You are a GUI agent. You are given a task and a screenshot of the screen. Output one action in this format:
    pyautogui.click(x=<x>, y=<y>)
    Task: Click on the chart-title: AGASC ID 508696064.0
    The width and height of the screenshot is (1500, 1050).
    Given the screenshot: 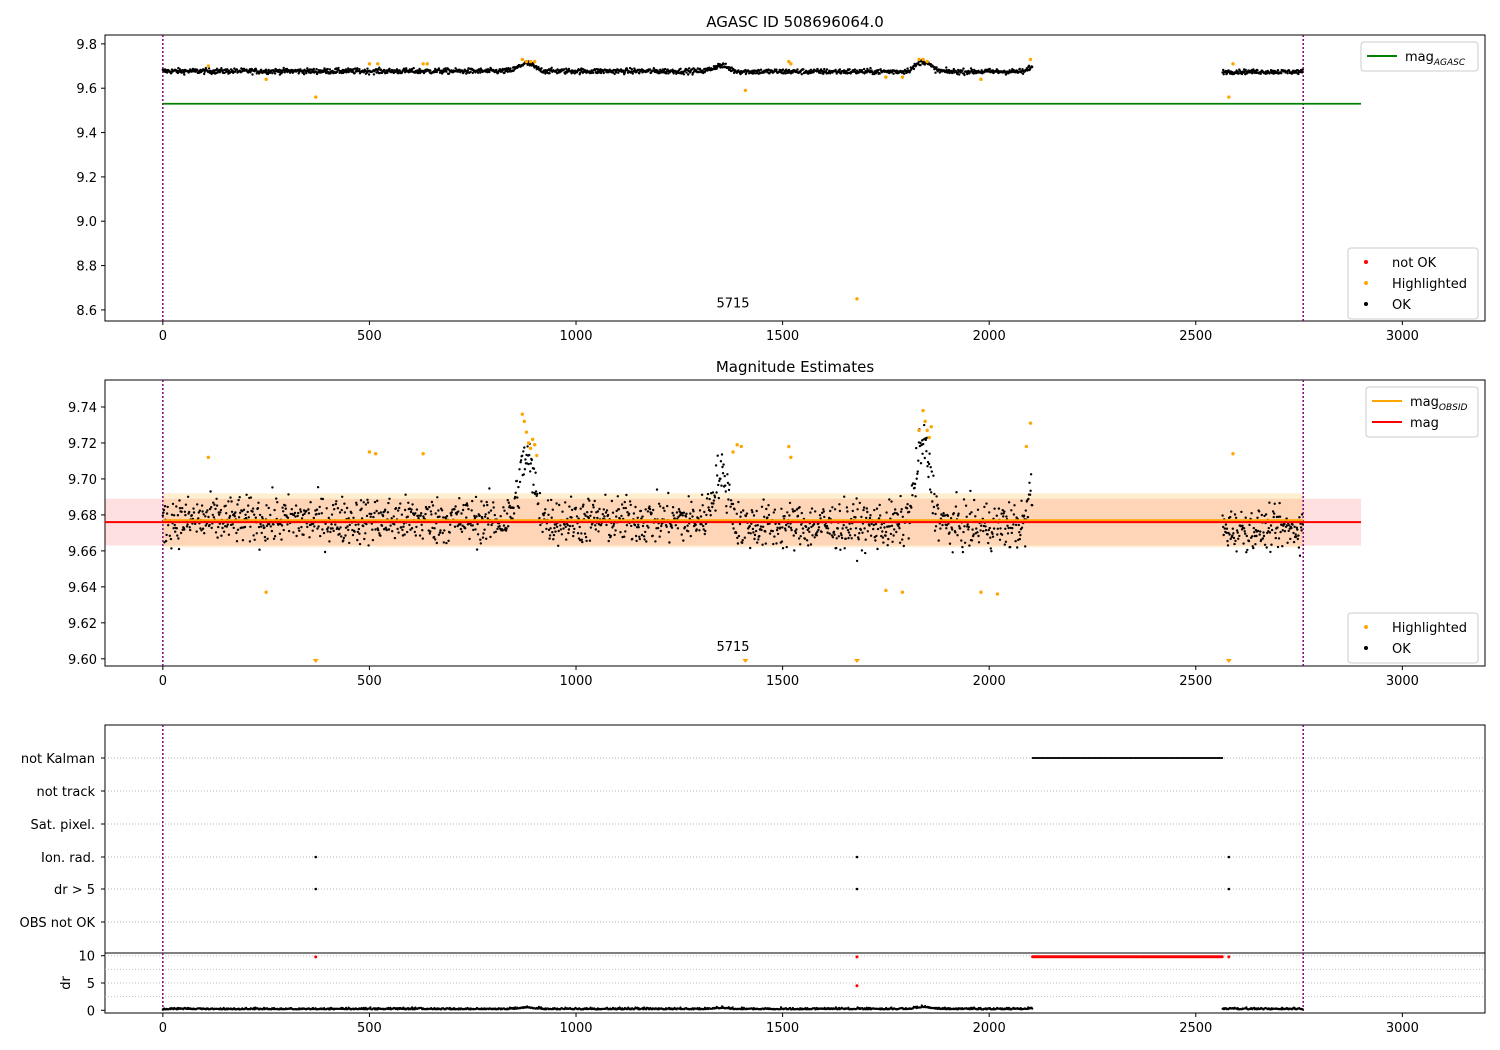 What is the action you would take?
    pyautogui.click(x=795, y=22)
    